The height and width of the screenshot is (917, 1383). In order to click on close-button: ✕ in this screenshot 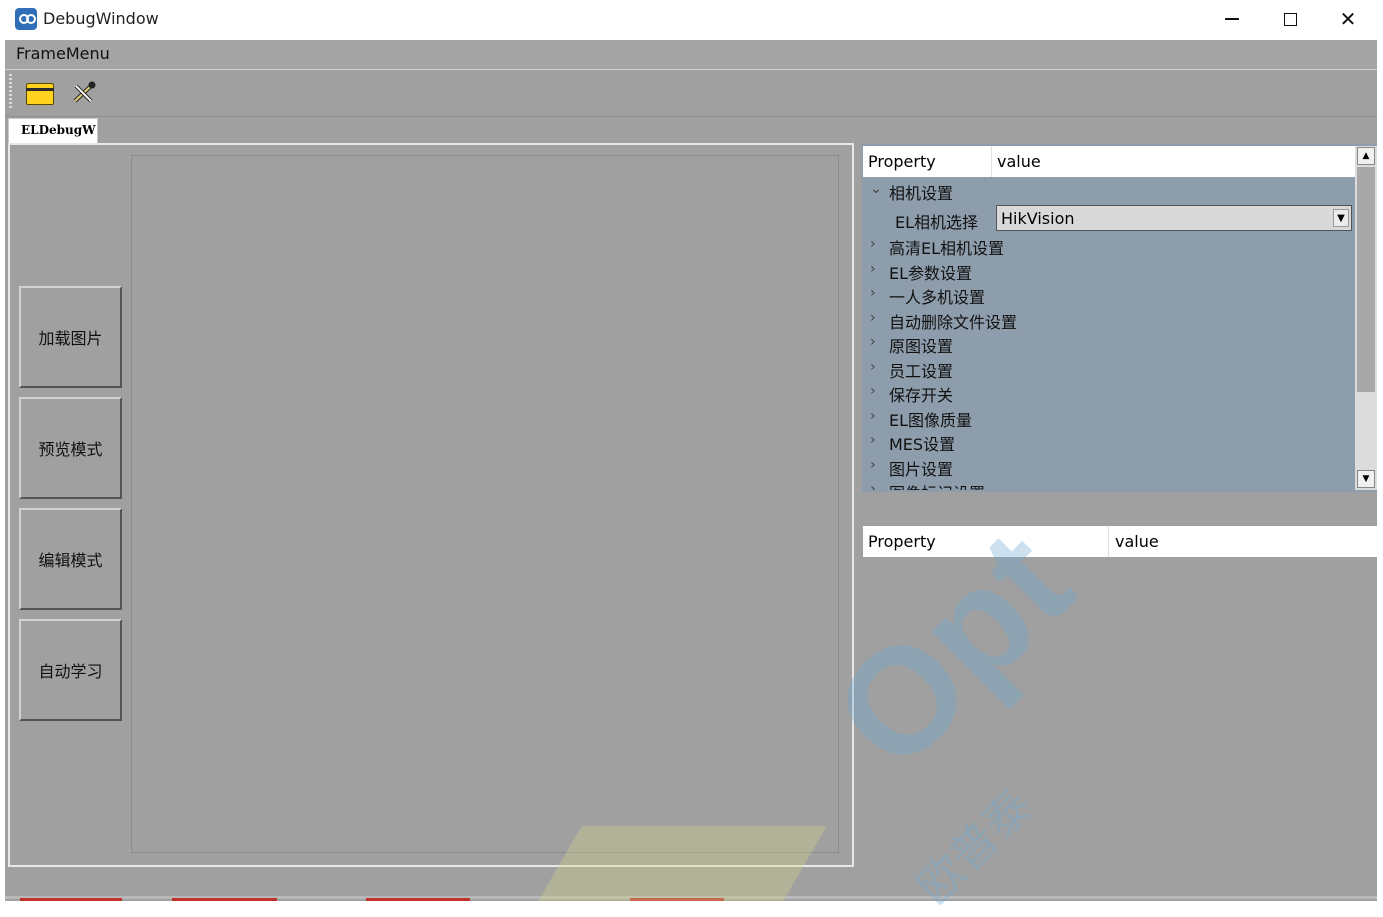, I will do `click(1348, 19)`.